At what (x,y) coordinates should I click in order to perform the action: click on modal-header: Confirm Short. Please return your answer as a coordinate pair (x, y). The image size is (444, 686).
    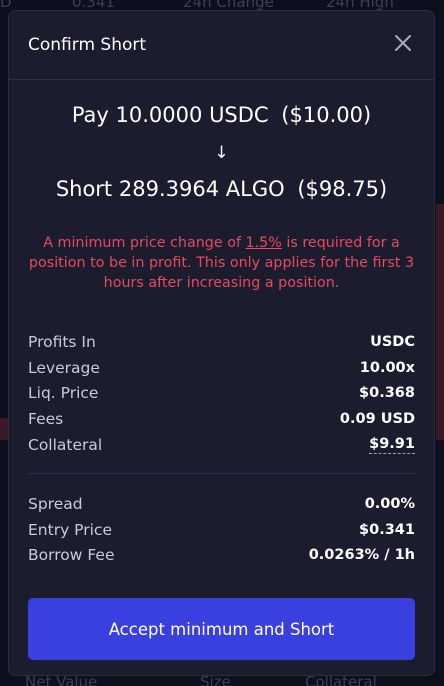
    Looking at the image, I should click on (221, 45).